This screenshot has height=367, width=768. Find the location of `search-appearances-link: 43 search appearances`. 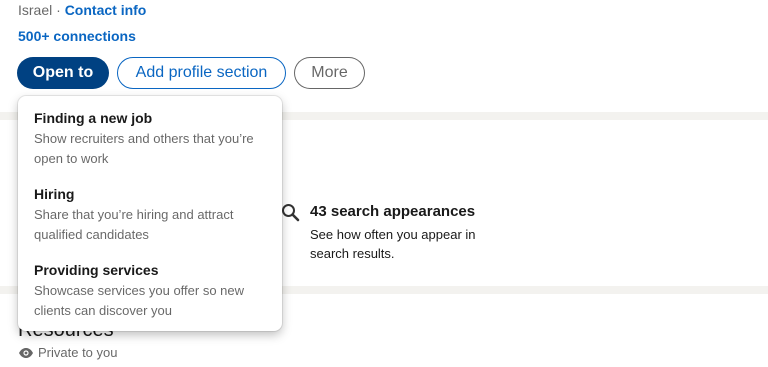

search-appearances-link: 43 search appearances is located at coordinates (392, 211).